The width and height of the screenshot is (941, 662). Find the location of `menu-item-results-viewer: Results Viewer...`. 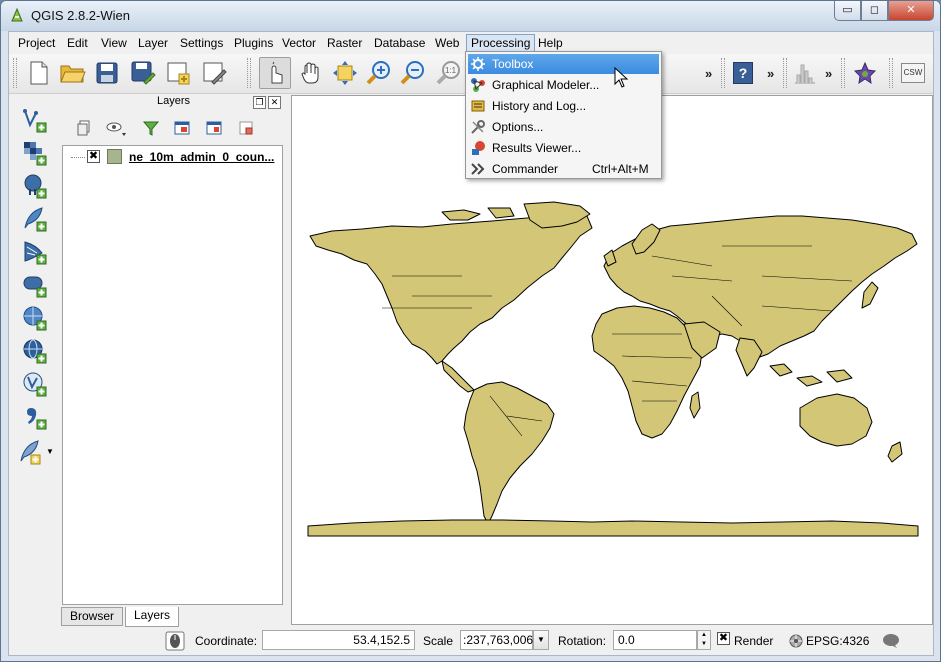

menu-item-results-viewer: Results Viewer... is located at coordinates (563, 148).